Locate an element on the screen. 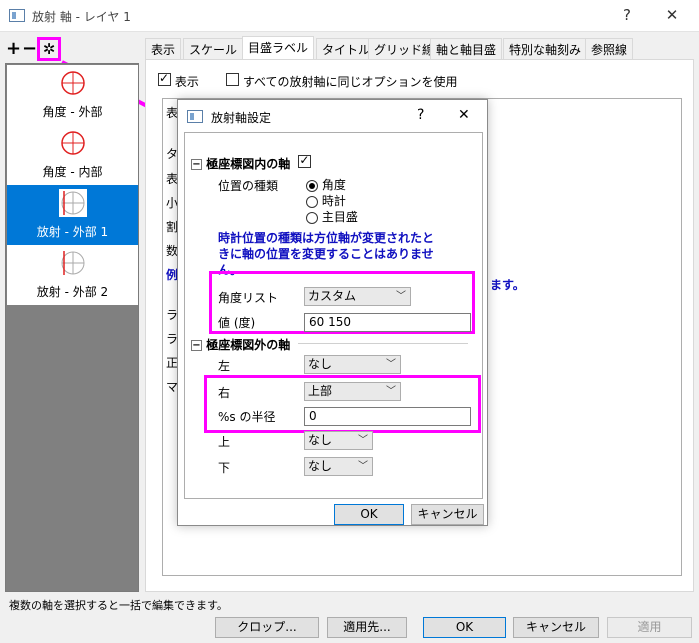 This screenshot has width=699, height=643. axis-list-item: 放射 - 外部 2 is located at coordinates (72, 275).